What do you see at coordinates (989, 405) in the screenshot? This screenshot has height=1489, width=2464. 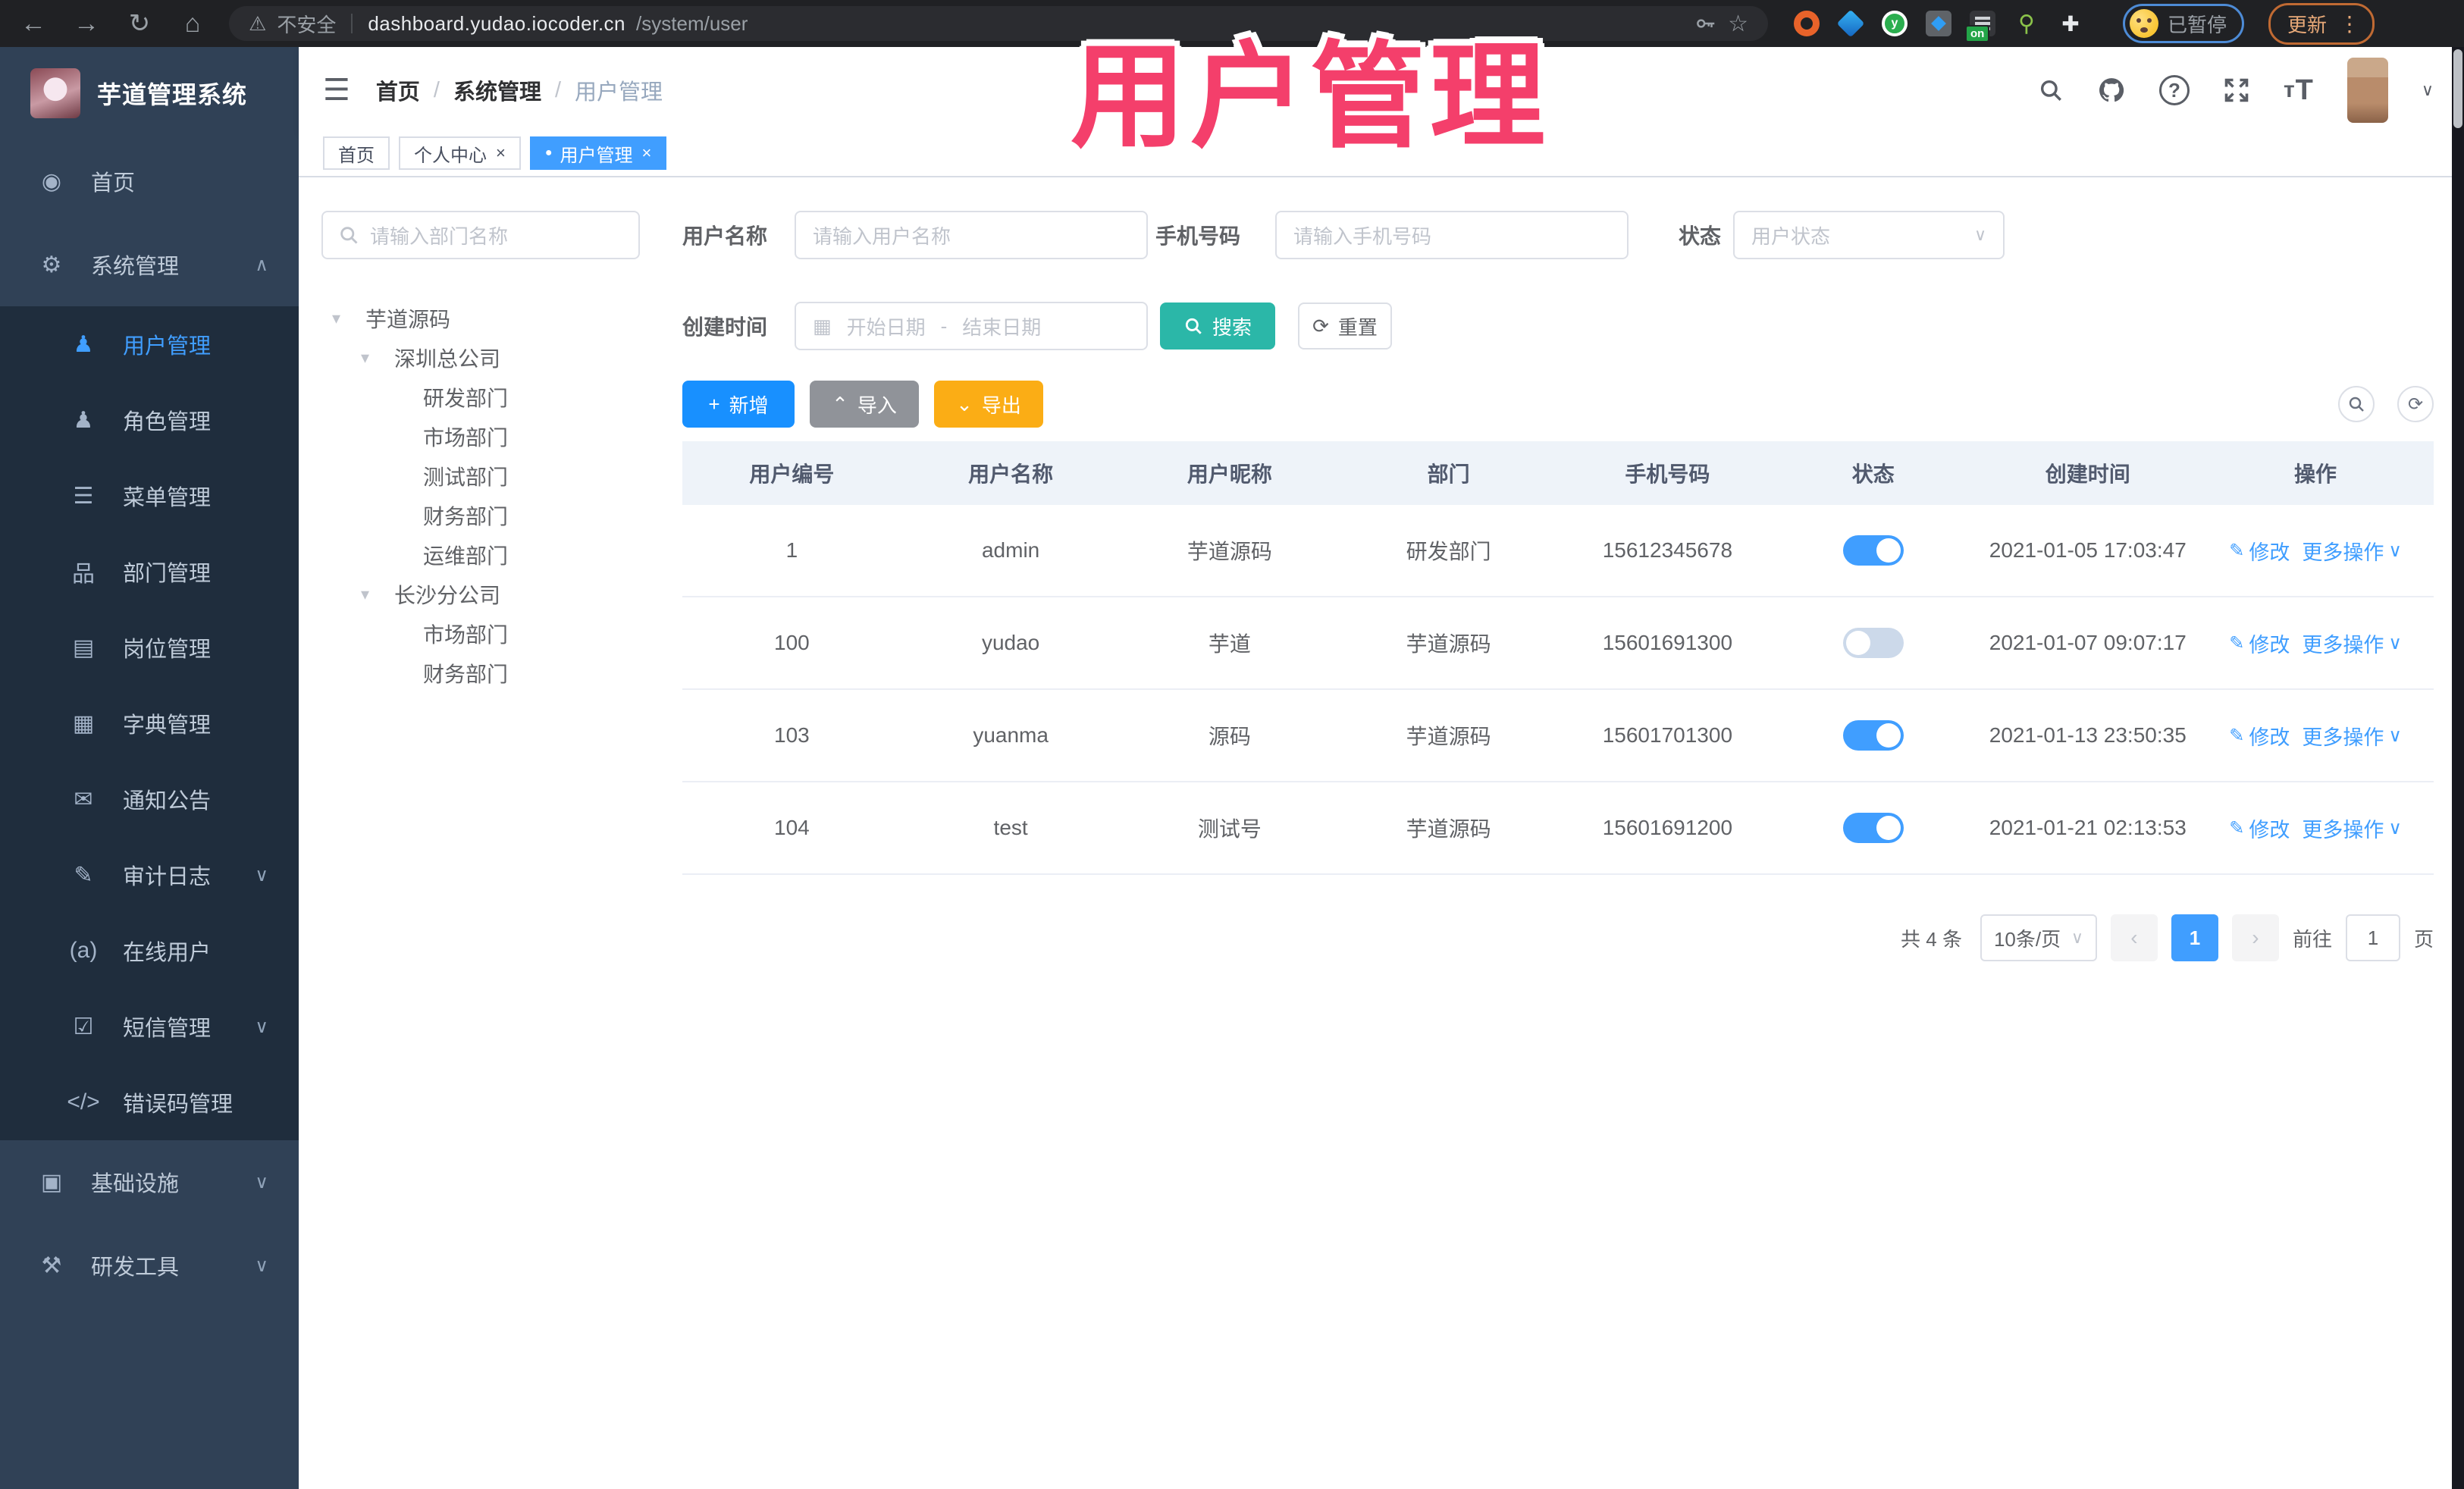 I see `export-button: ⌄ 导出` at bounding box center [989, 405].